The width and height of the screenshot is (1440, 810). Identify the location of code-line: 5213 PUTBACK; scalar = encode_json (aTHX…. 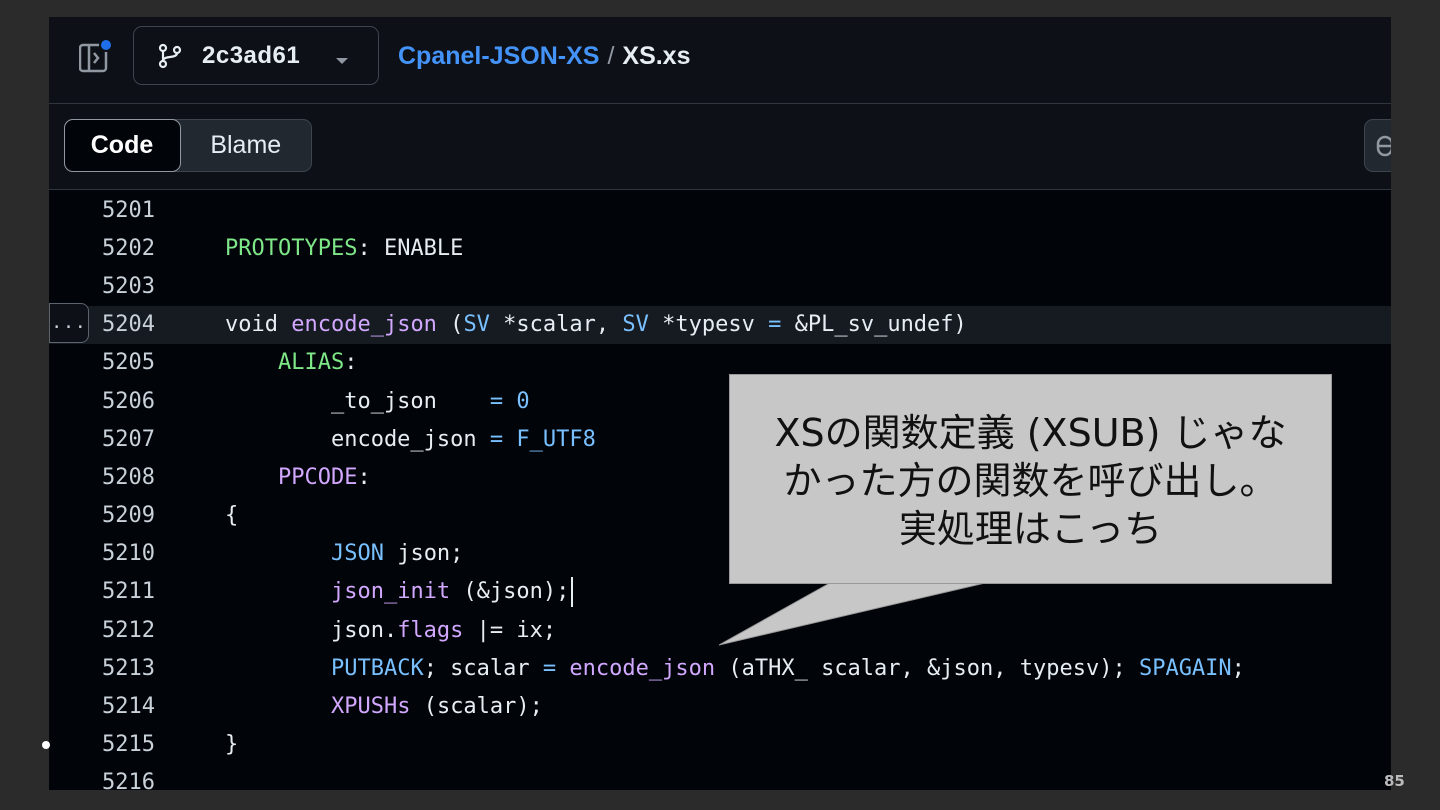
(720, 668).